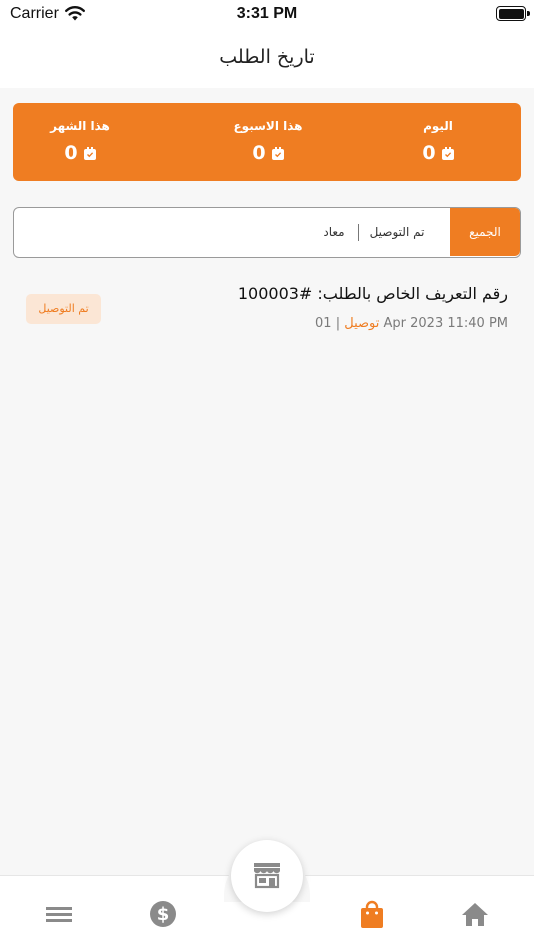 The width and height of the screenshot is (534, 950). I want to click on order-id-title: رقم التعريف الخاص بالطلب: #100003, so click(372, 293).